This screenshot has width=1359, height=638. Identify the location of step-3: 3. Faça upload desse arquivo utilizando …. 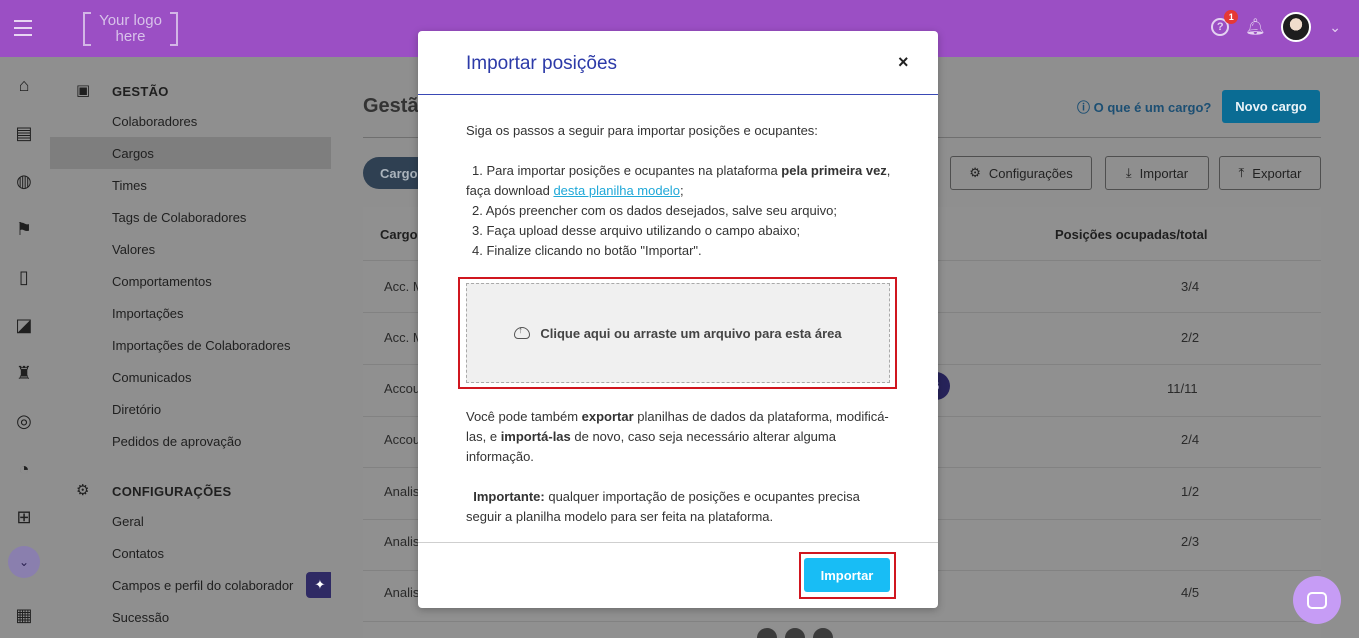
(636, 230).